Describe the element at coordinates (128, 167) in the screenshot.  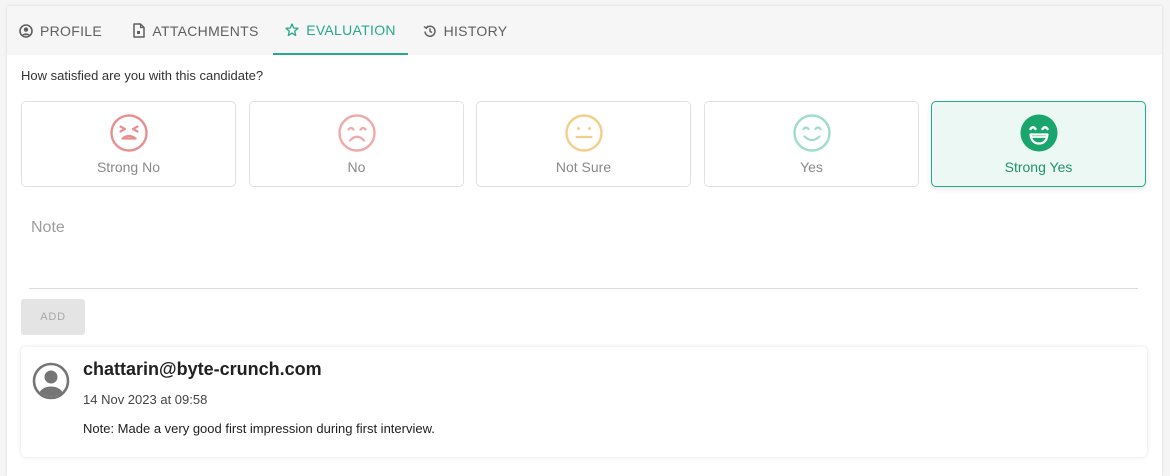
I see `rating-label: Strong No` at that location.